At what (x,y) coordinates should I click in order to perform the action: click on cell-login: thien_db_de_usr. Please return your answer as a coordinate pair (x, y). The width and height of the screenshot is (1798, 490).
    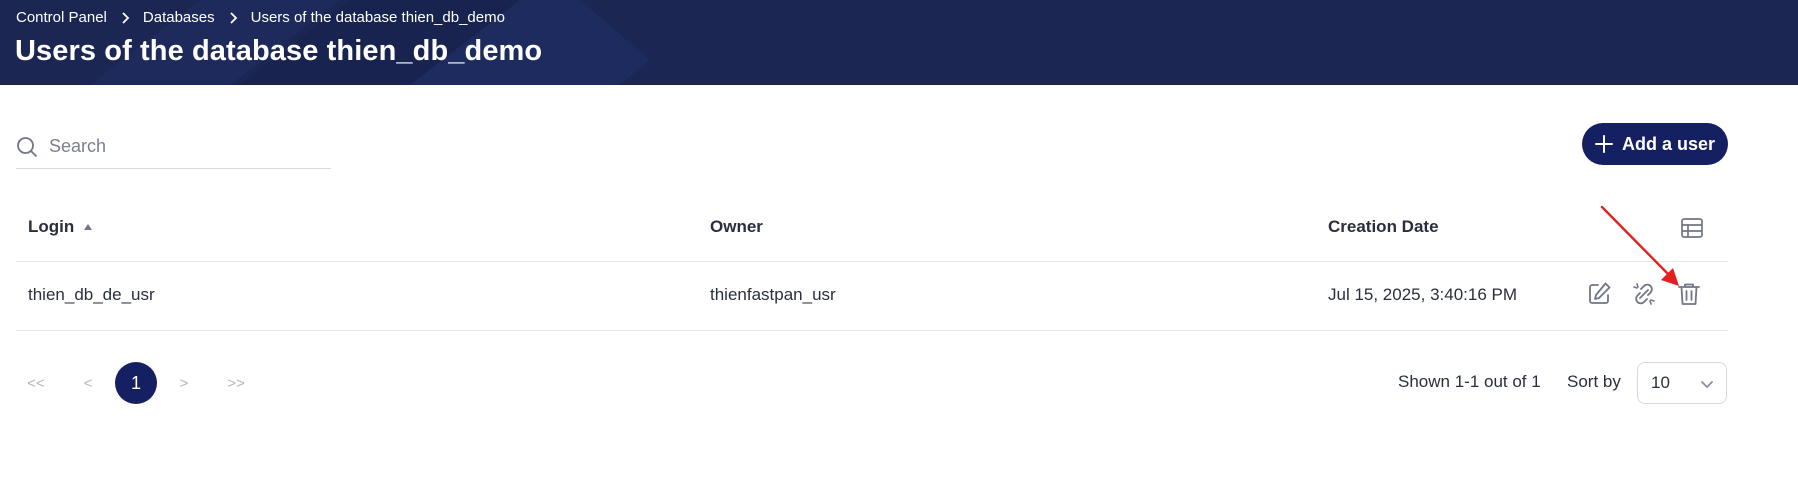
    Looking at the image, I should click on (91, 294).